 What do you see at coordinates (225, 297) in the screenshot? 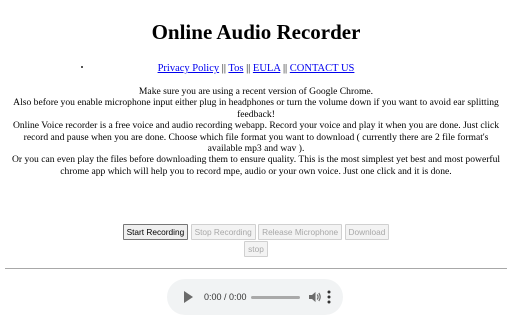
I see `time-display: 0:00 / 0:00` at bounding box center [225, 297].